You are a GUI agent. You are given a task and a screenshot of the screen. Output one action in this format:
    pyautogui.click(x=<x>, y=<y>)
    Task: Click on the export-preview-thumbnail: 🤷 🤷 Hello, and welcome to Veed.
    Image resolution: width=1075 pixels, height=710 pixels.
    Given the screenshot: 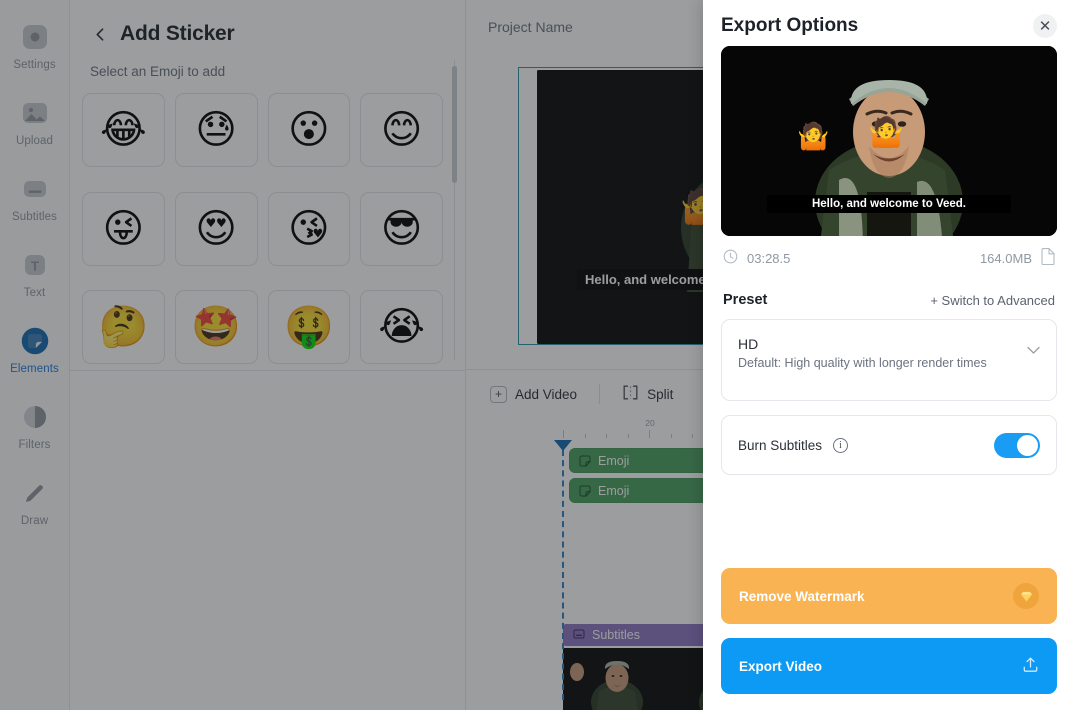 What is the action you would take?
    pyautogui.click(x=889, y=141)
    